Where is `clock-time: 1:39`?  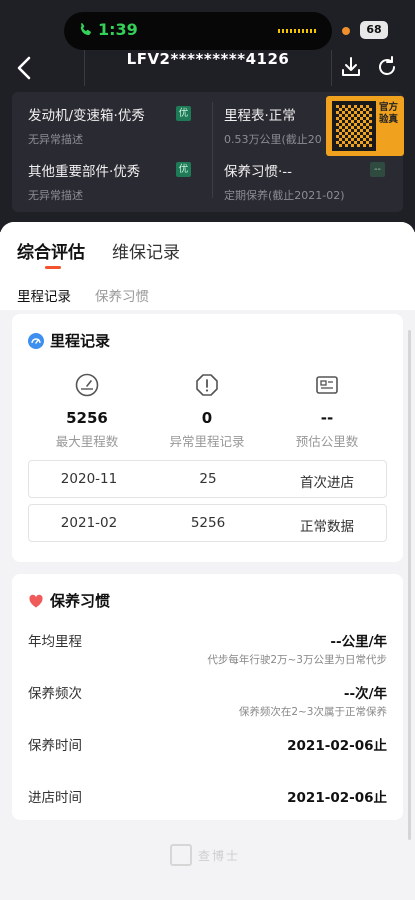
clock-time: 1:39 is located at coordinates (118, 29).